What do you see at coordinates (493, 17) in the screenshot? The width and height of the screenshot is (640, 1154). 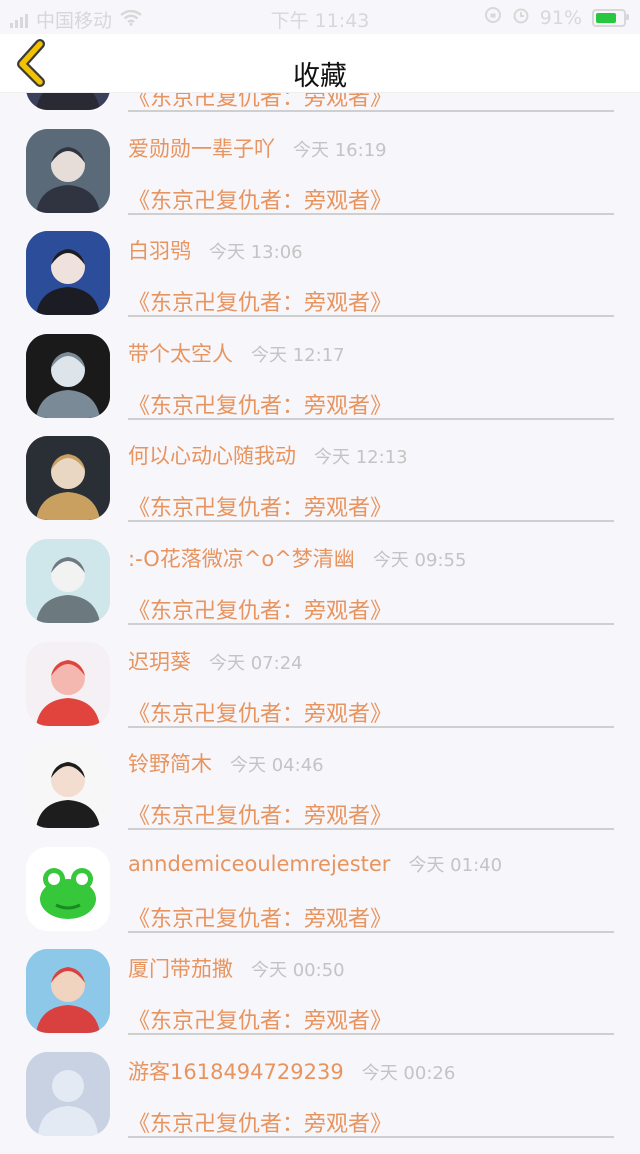 I see `rotation-lock-icon` at bounding box center [493, 17].